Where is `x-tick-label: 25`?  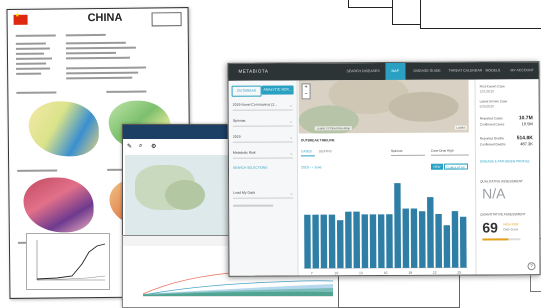
x-tick-label: 25 is located at coordinates (459, 273).